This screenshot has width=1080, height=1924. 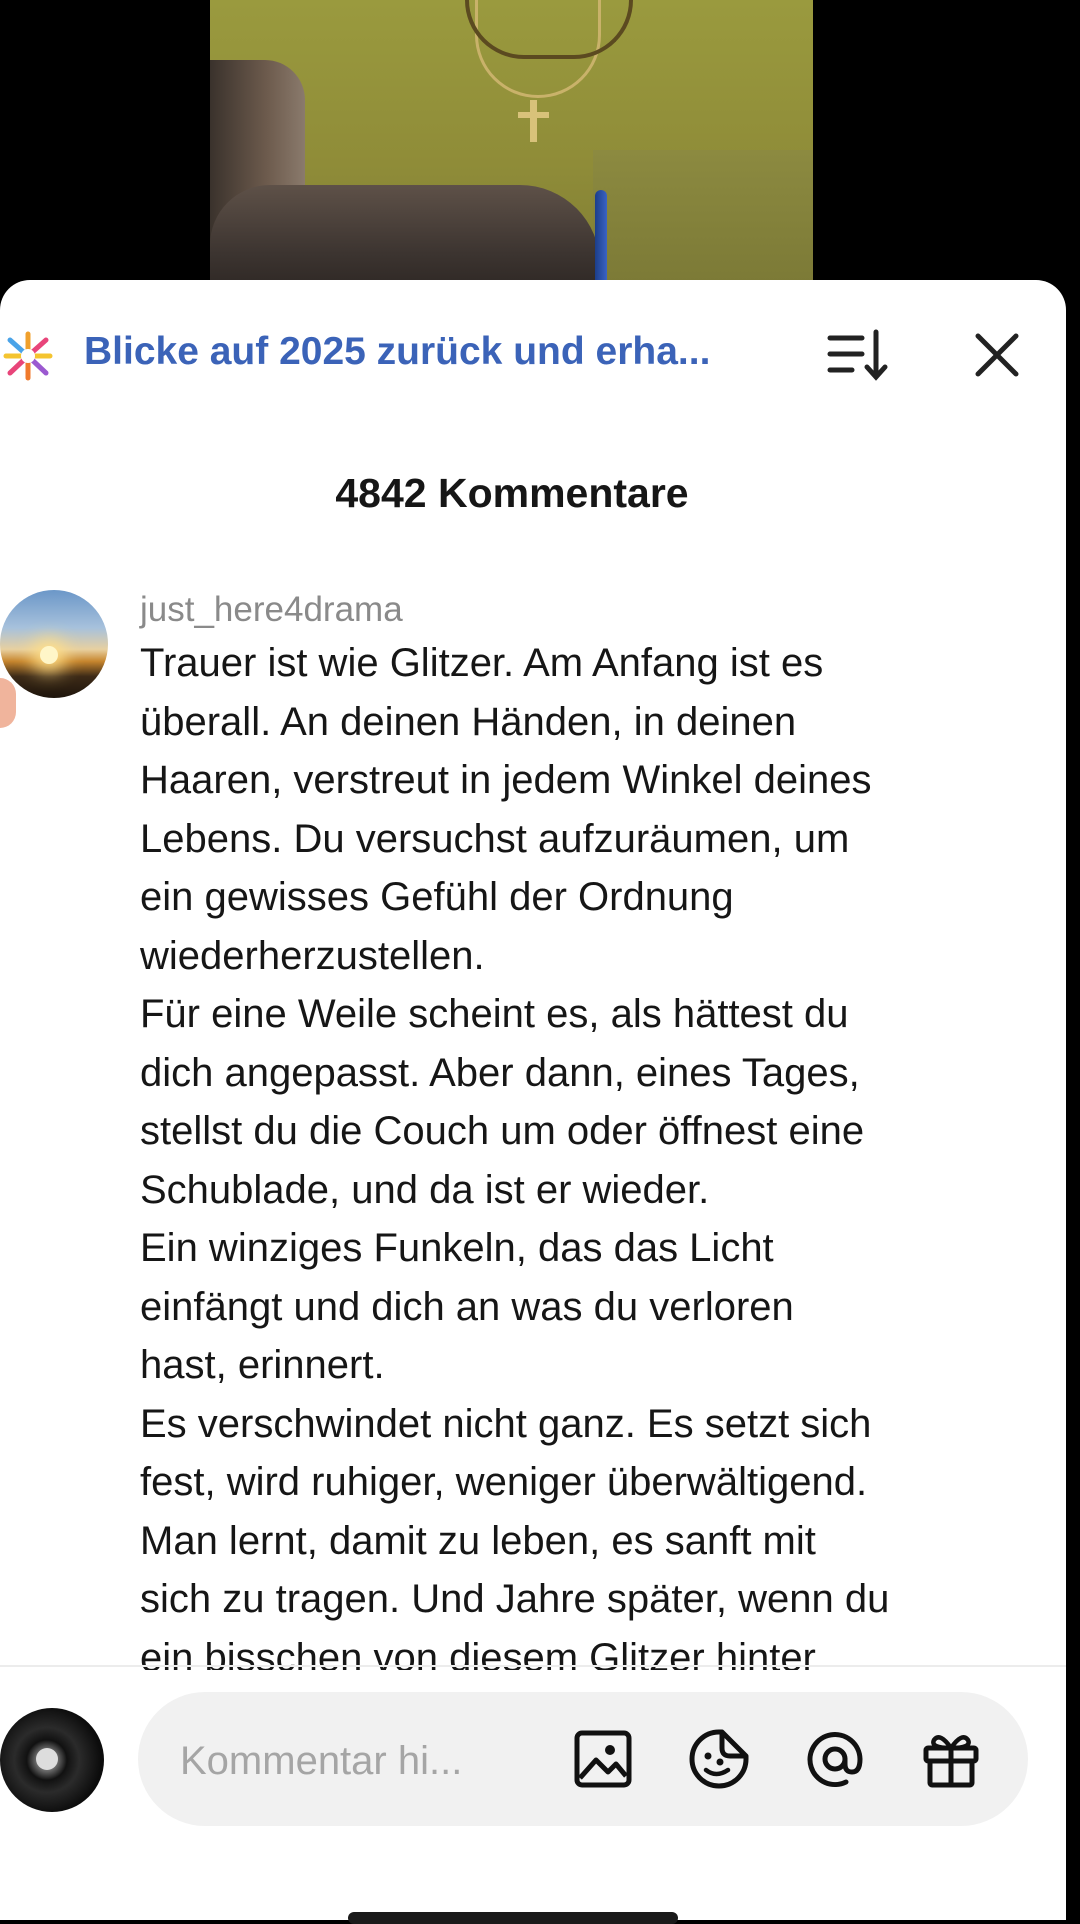 What do you see at coordinates (8, 703) in the screenshot?
I see `avatar-story-ring` at bounding box center [8, 703].